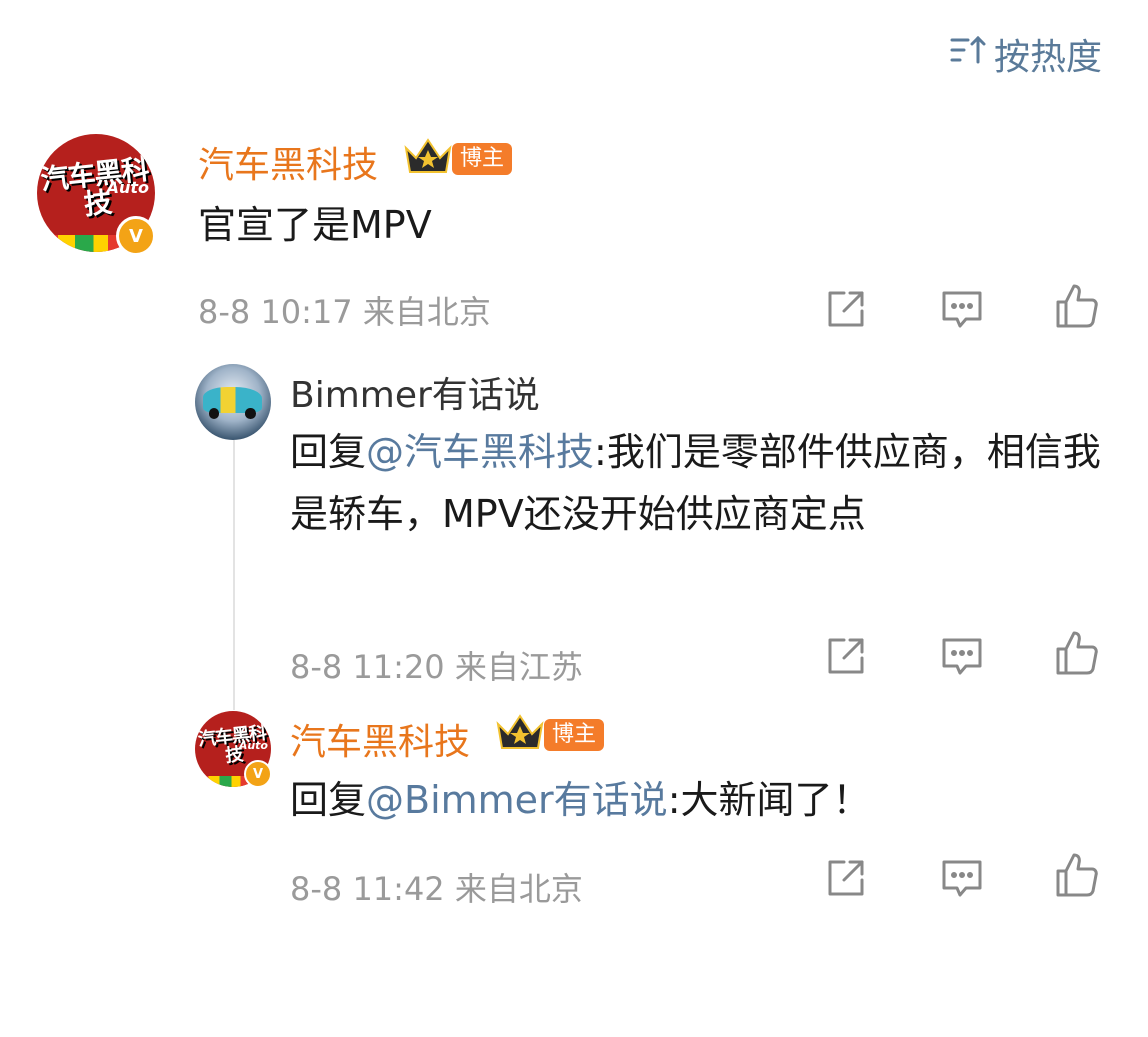 This screenshot has width=1148, height=1037. I want to click on reply-text: 回复@Bimmer有话说:大新闻了！, so click(580, 800).